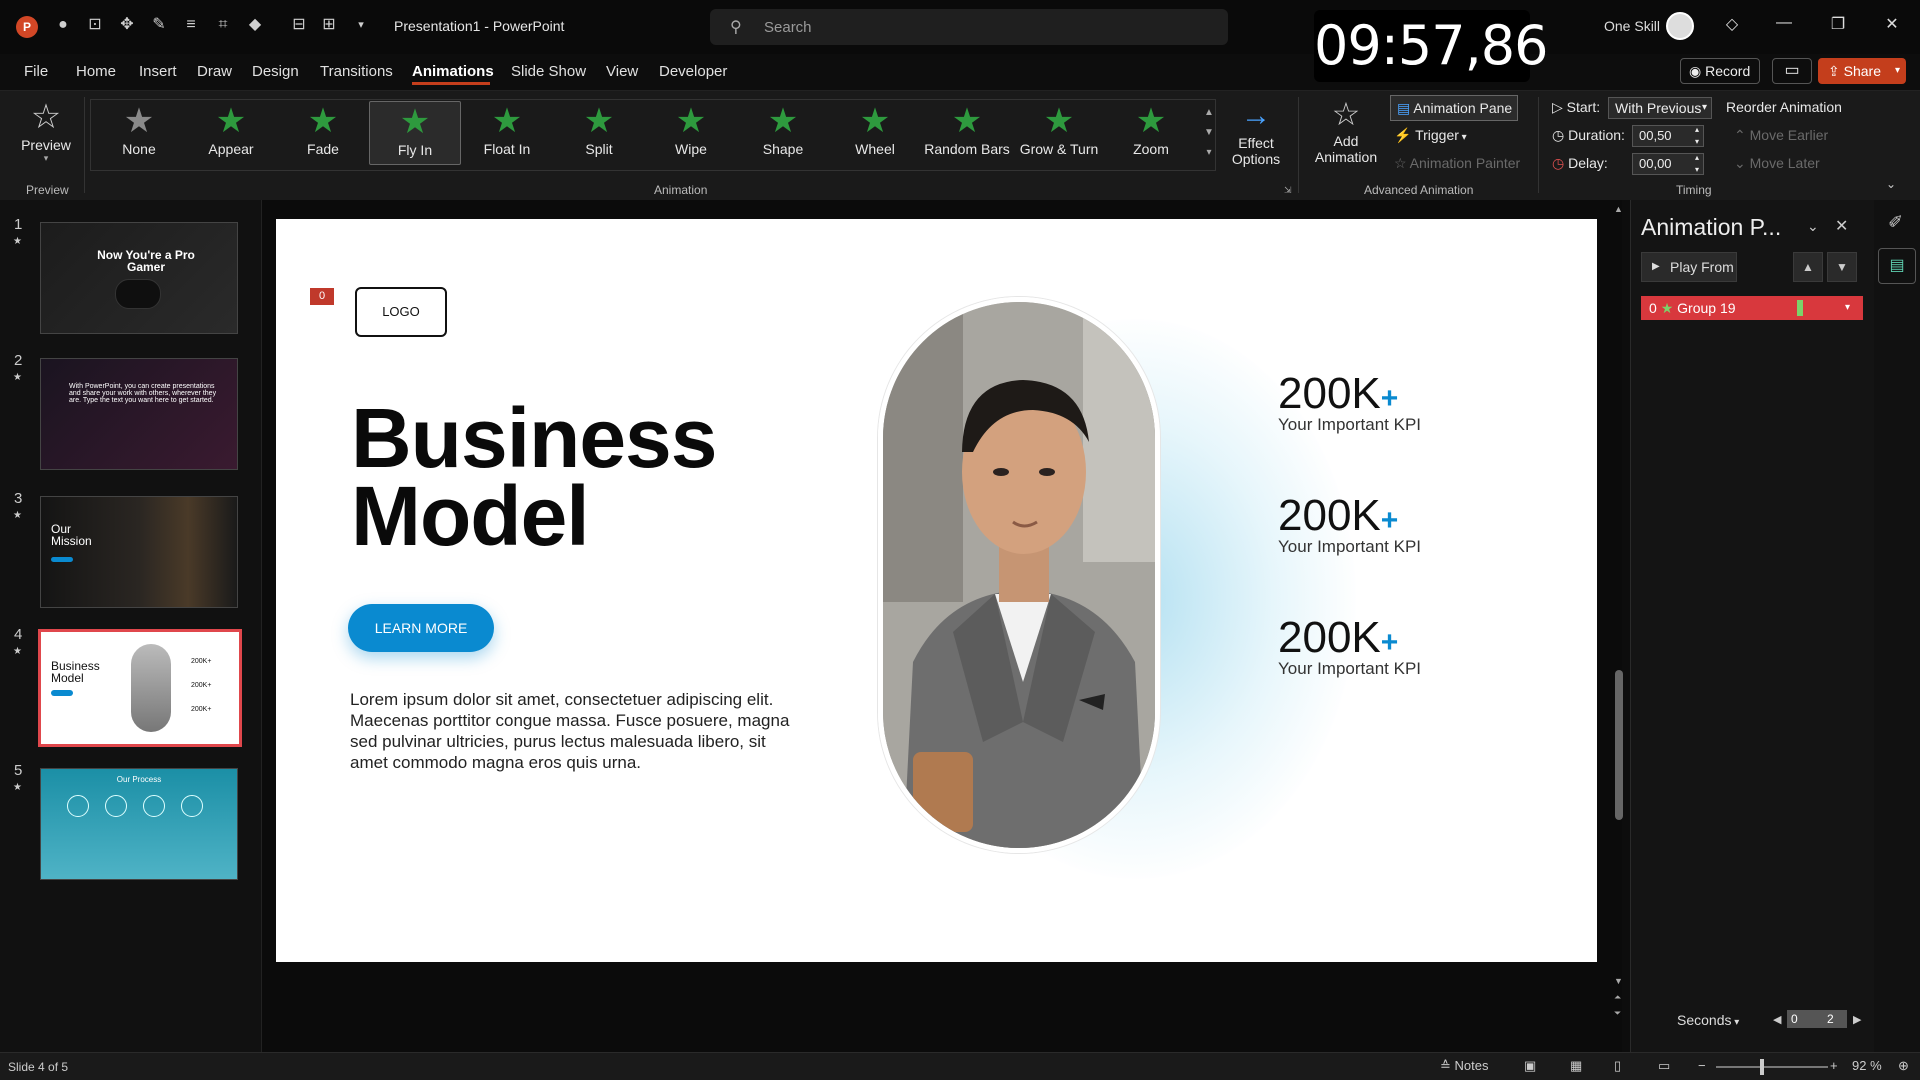 Image resolution: width=1920 pixels, height=1080 pixels. What do you see at coordinates (1862, 71) in the screenshot?
I see `share-button: ⇪ Share ▾` at bounding box center [1862, 71].